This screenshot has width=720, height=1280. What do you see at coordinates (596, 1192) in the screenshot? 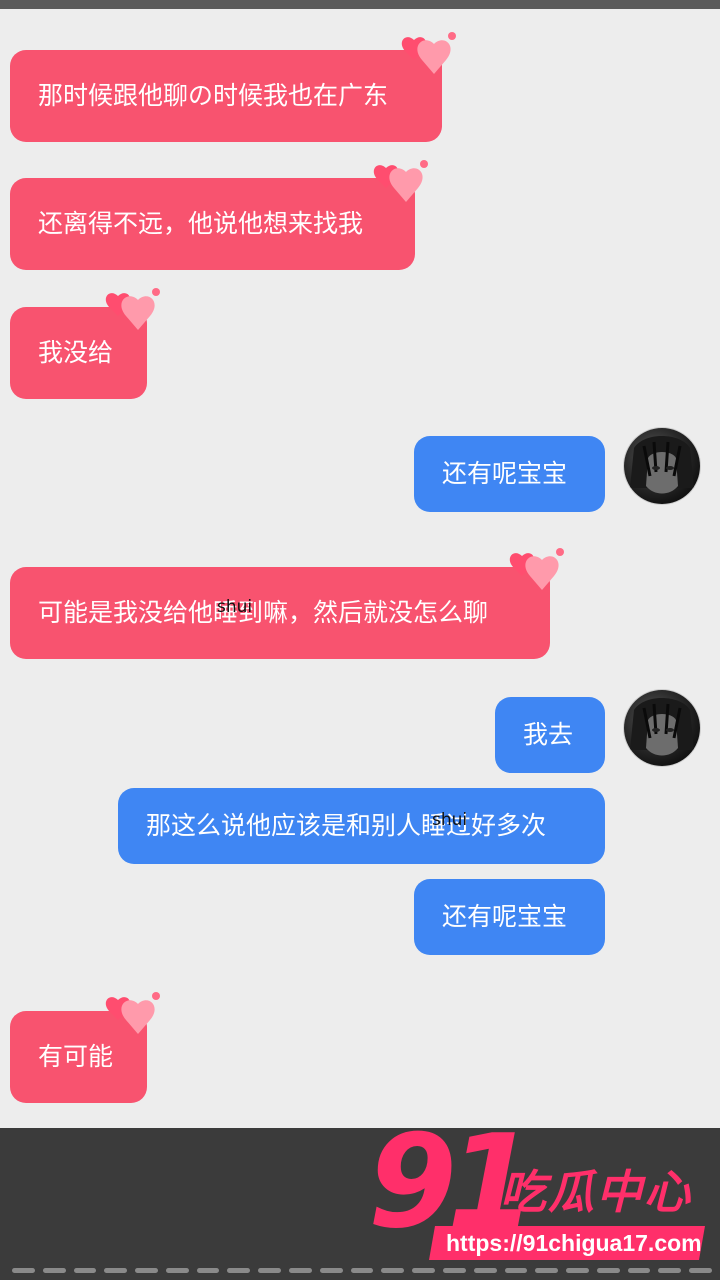
I see `watermark-name: 吃瓜中心` at bounding box center [596, 1192].